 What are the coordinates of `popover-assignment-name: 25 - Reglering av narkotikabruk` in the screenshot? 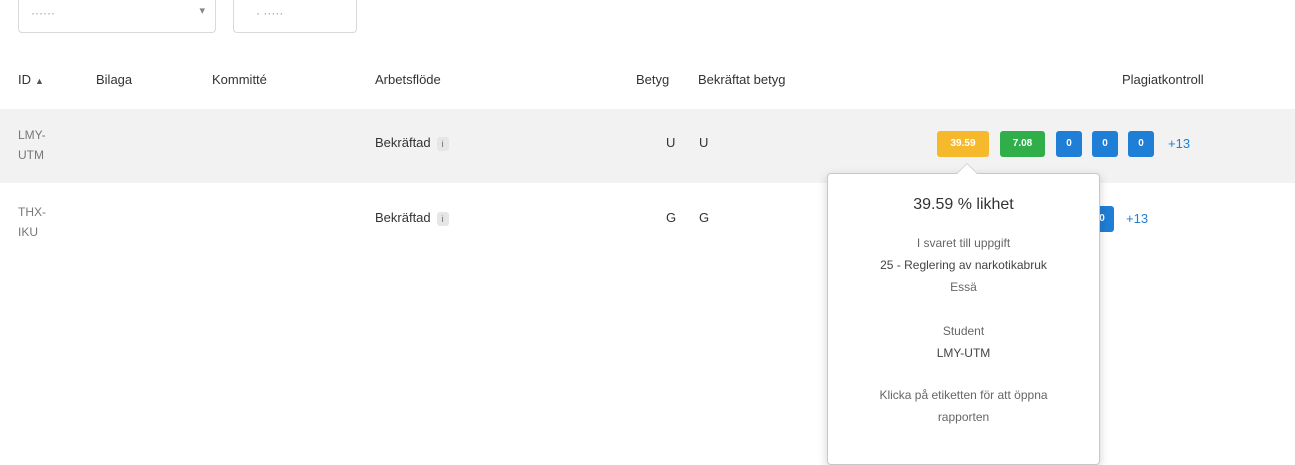 It's located at (963, 265).